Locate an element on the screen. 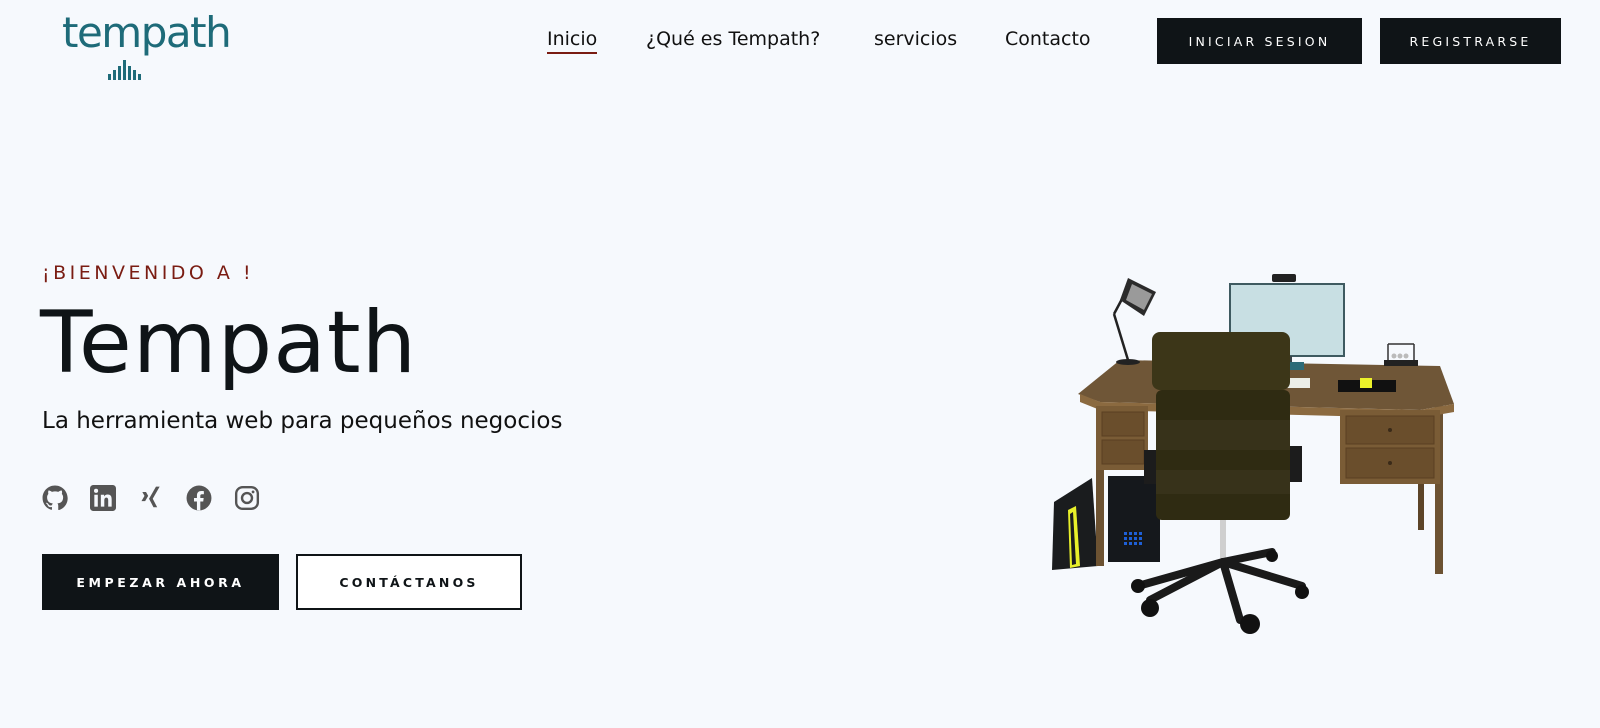 The width and height of the screenshot is (1600, 728). tempath-logo: tempath is located at coordinates (157, 44).